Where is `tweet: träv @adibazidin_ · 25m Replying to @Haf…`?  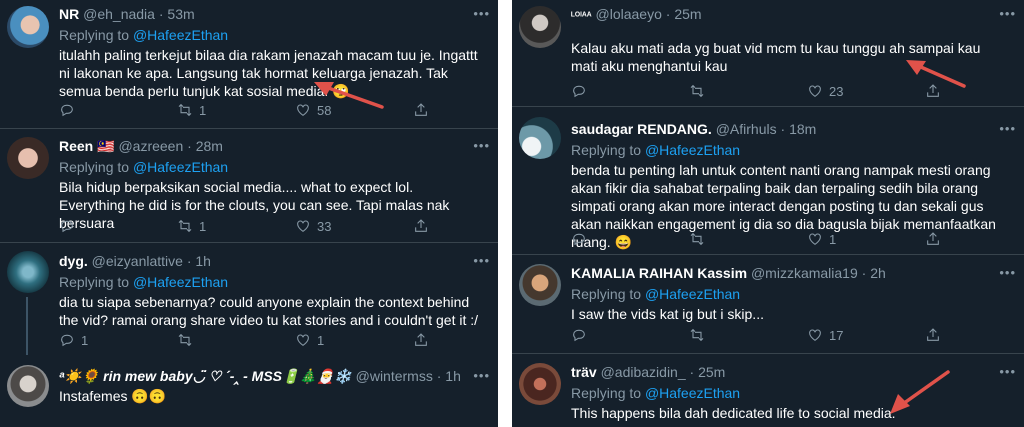
tweet: träv @adibazidin_ · 25m Replying to @Haf… is located at coordinates (768, 390).